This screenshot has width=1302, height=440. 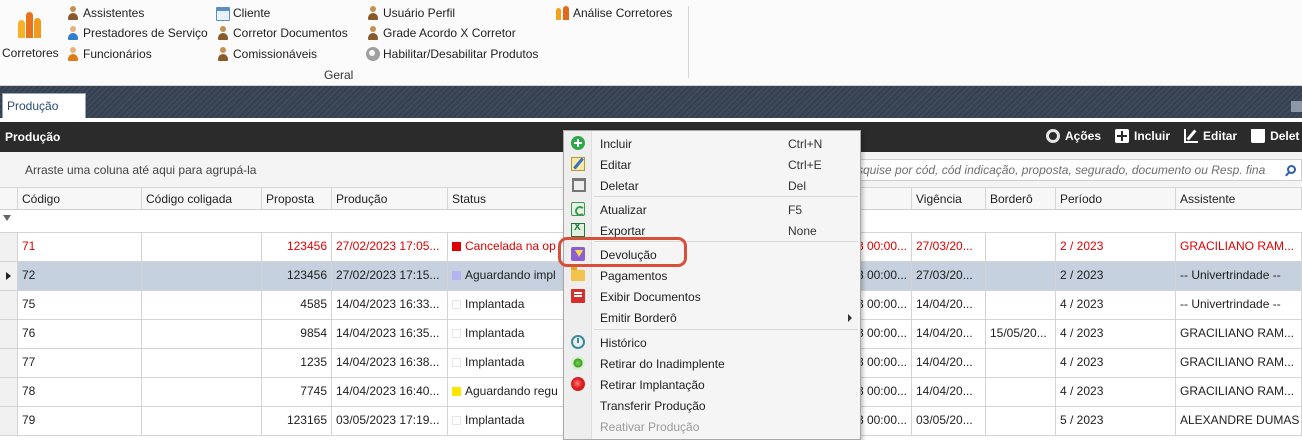 I want to click on cell-codigo: 71, so click(x=80, y=247).